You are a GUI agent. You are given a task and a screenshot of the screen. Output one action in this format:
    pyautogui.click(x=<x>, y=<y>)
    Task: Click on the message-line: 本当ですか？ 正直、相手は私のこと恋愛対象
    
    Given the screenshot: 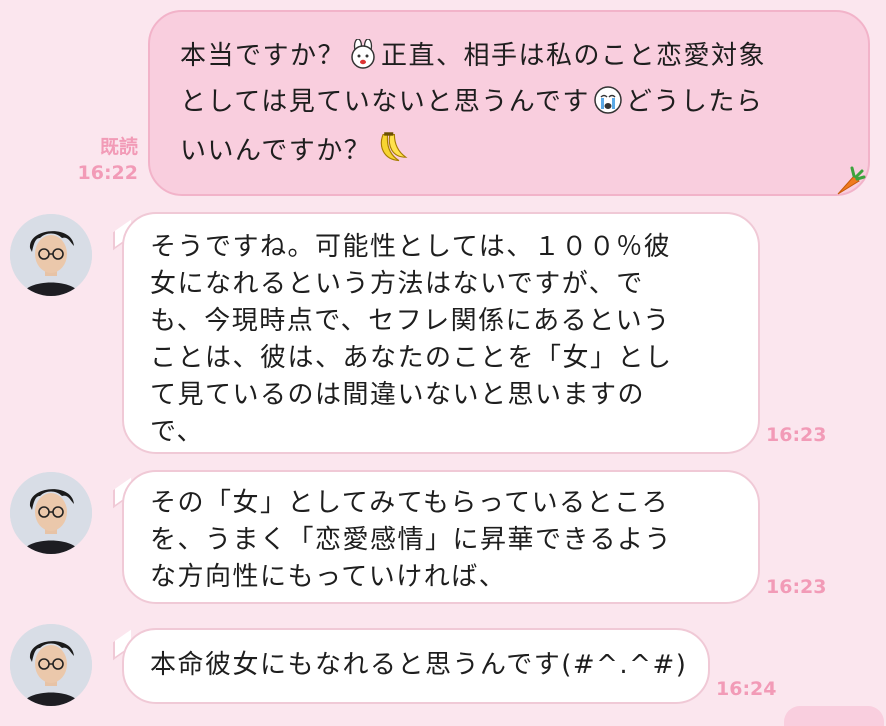 What is the action you would take?
    pyautogui.click(x=473, y=55)
    